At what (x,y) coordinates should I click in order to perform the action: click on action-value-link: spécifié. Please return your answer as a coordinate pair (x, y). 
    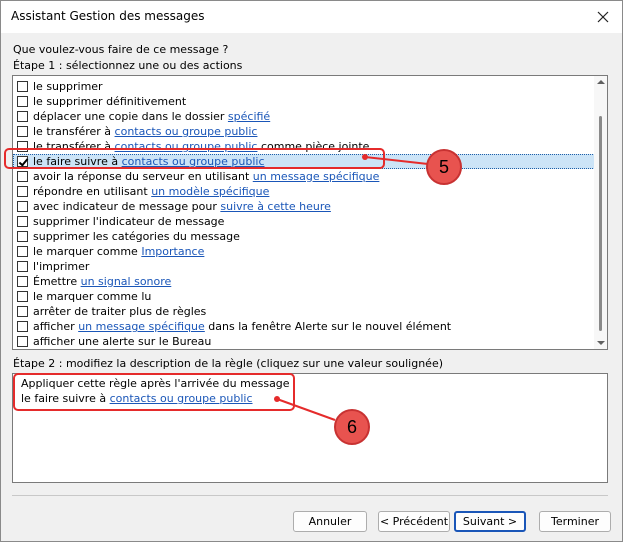
    Looking at the image, I should click on (249, 116).